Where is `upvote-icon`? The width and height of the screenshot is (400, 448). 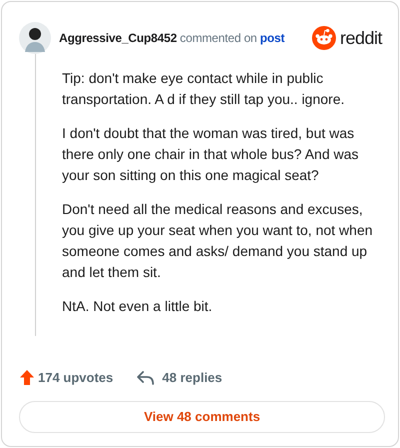 upvote-icon is located at coordinates (27, 378).